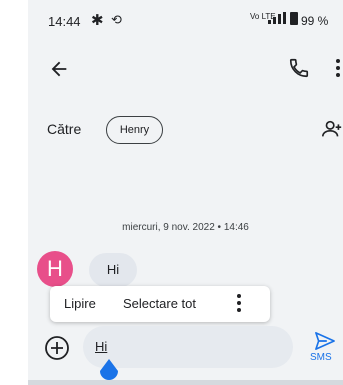  Describe the element at coordinates (57, 348) in the screenshot. I see `add-circle-icon` at that location.